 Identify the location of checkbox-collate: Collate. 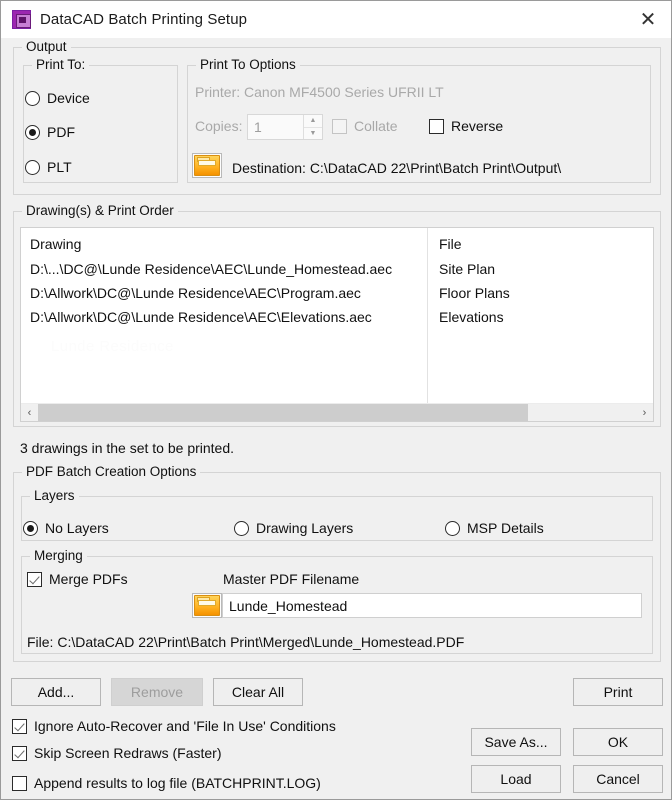
(365, 126).